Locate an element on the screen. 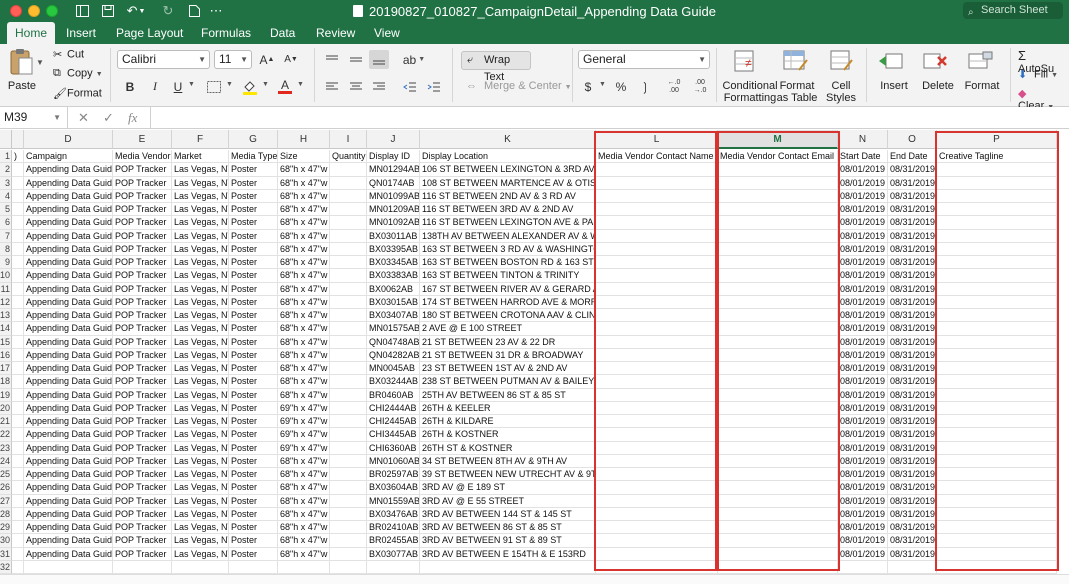 This screenshot has width=1069, height=584. column-header-k: K is located at coordinates (508, 139).